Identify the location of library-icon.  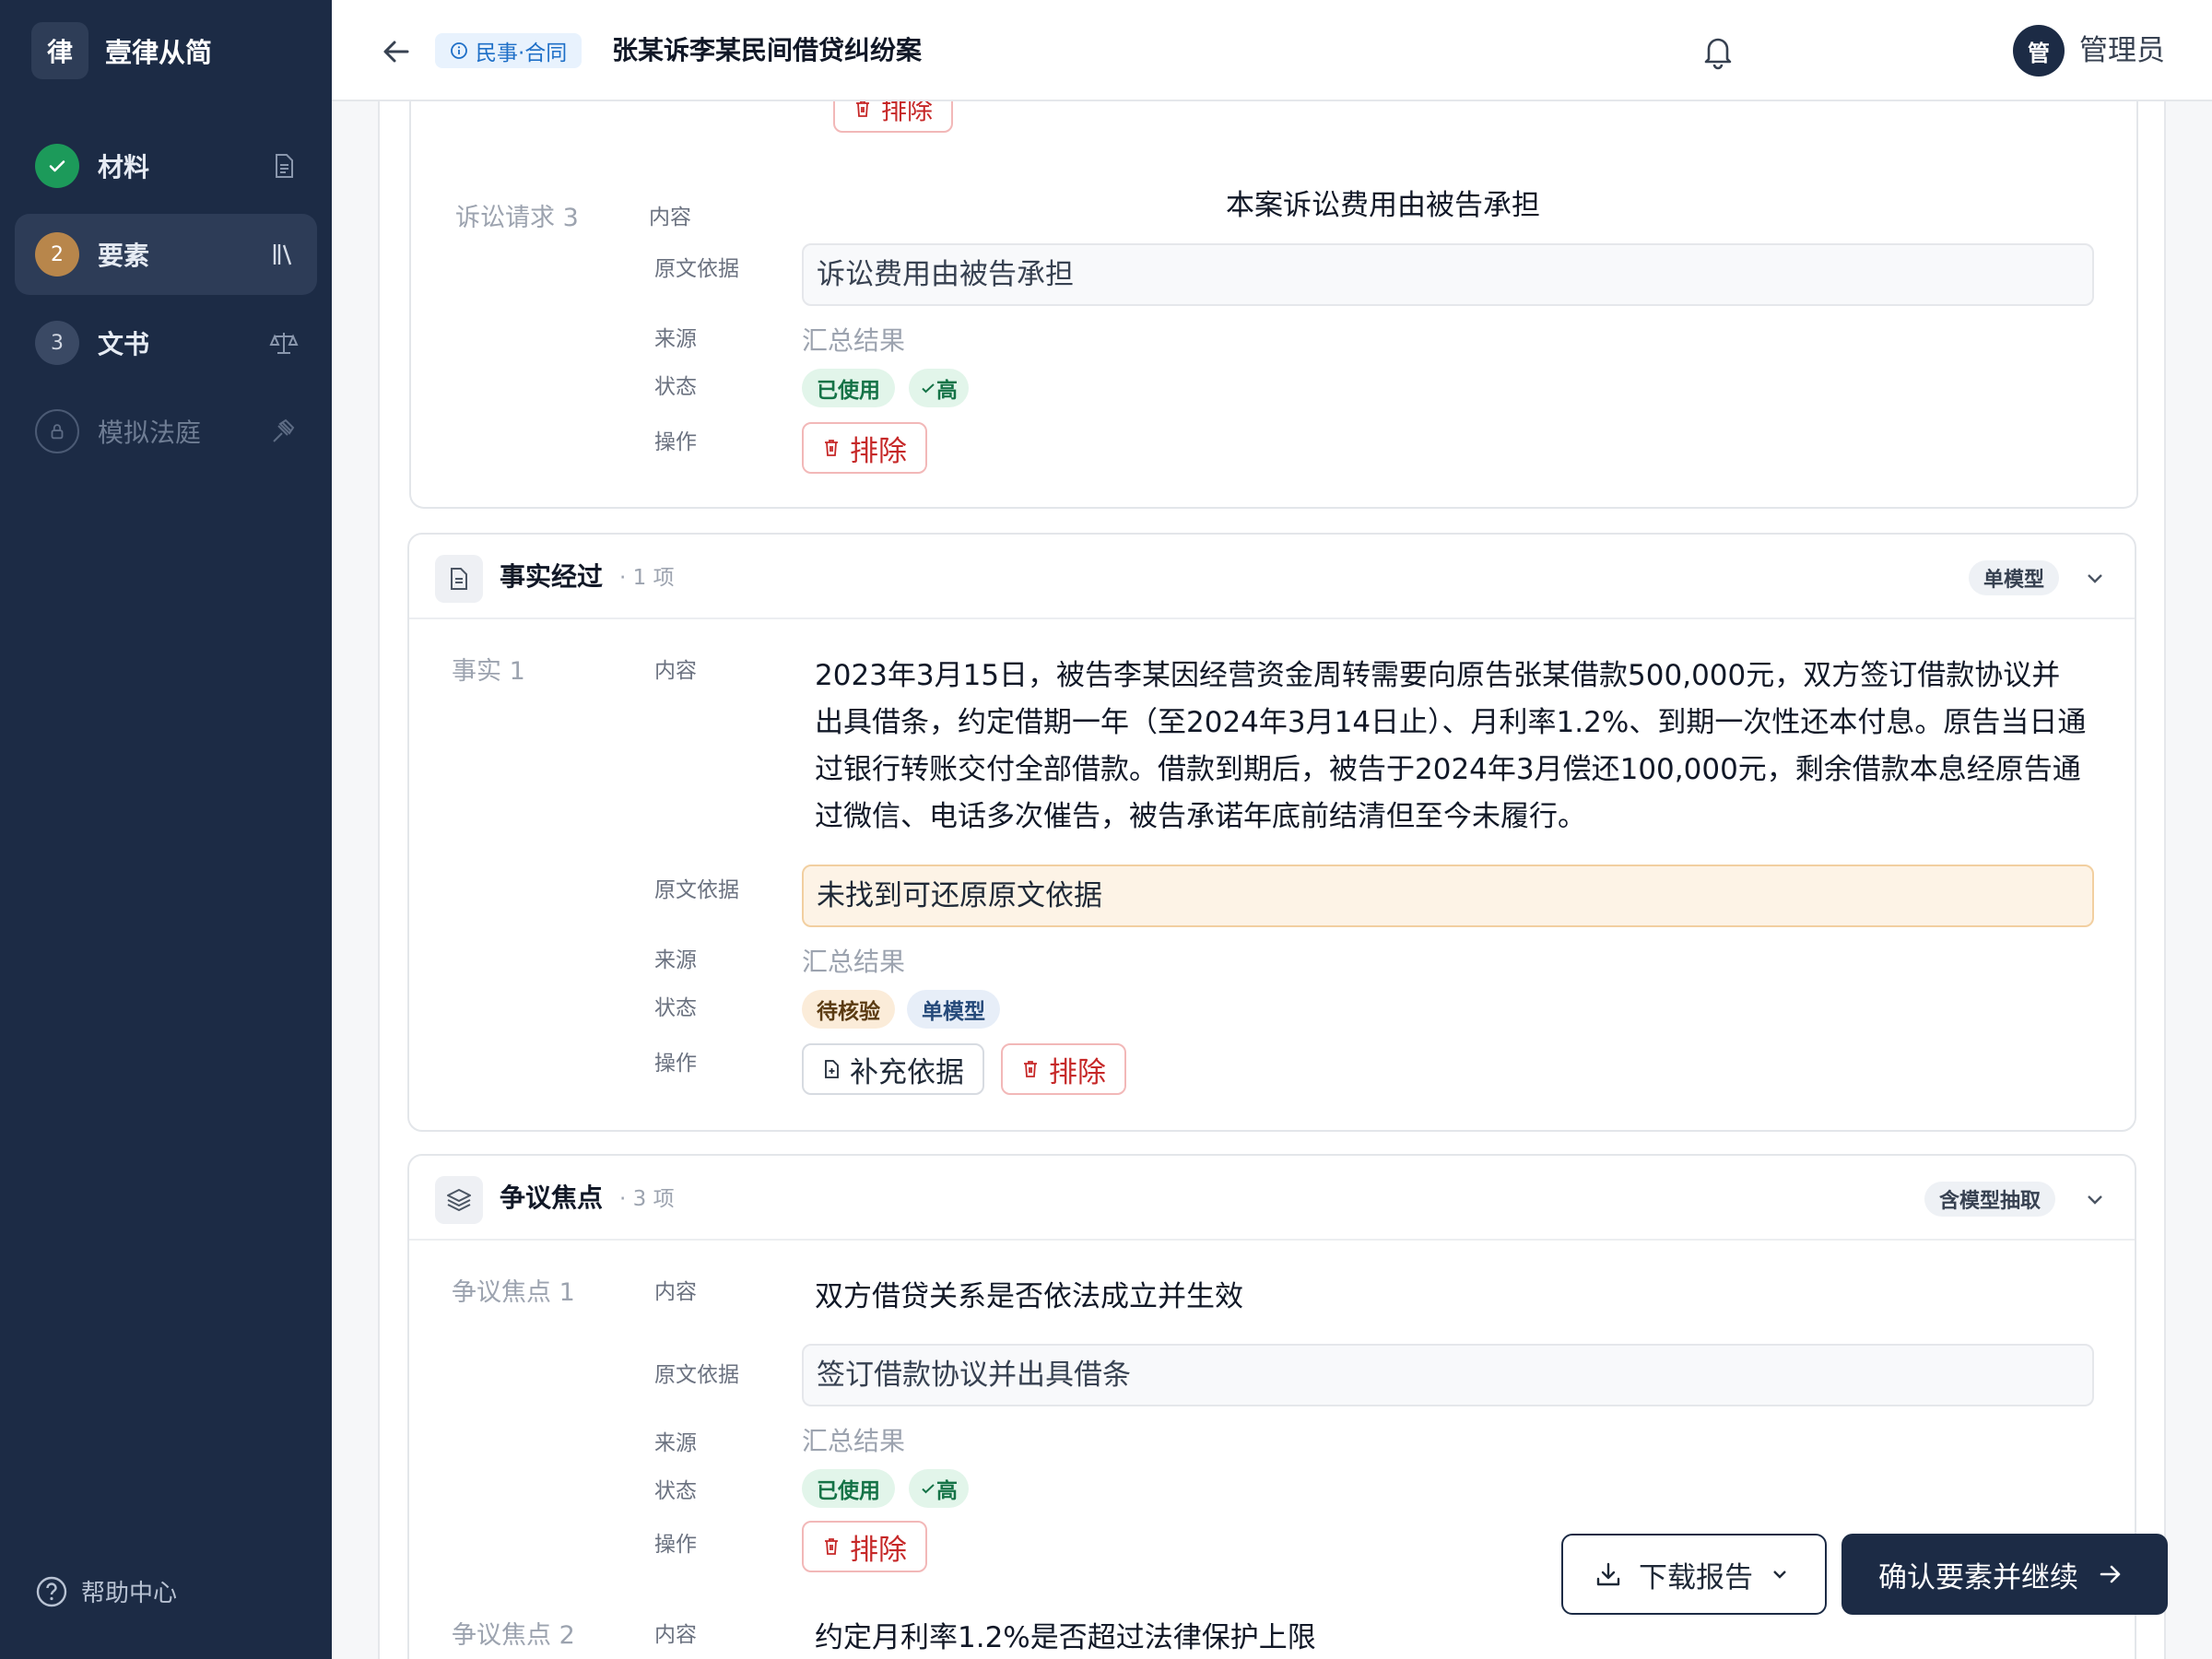
(282, 254).